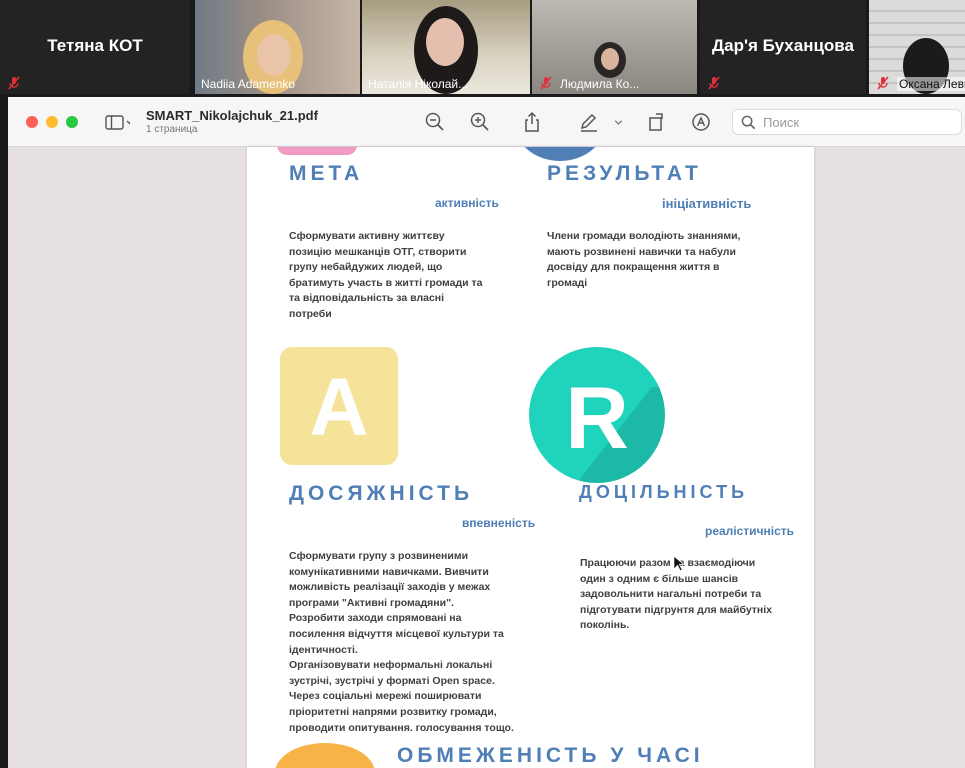 This screenshot has width=965, height=768. Describe the element at coordinates (232, 115) in the screenshot. I see `document-title: SMART_Nikolajchuk_21.pdf` at that location.